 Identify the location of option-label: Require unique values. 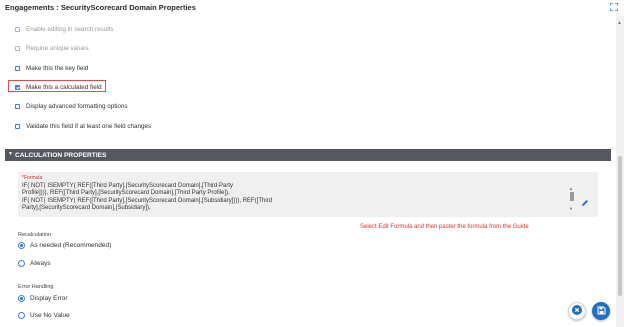
(57, 48).